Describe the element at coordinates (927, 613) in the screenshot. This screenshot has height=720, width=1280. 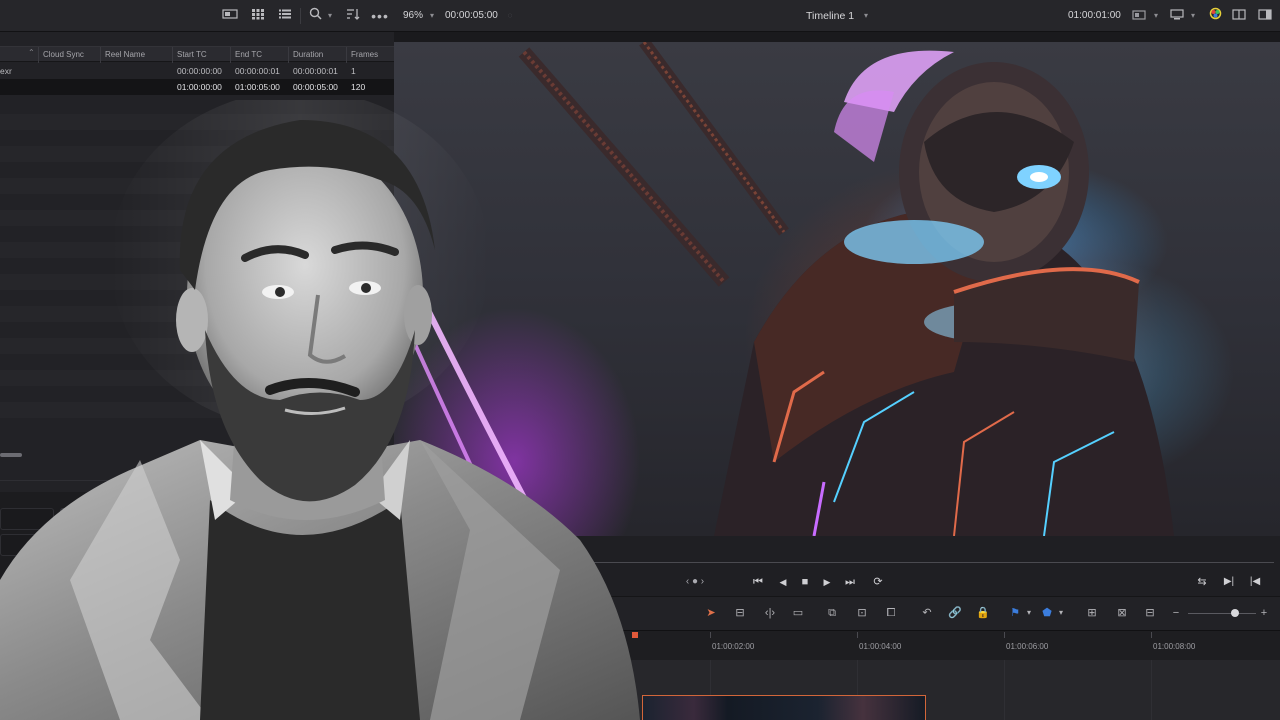
I see `snapping-icon: ↶` at that location.